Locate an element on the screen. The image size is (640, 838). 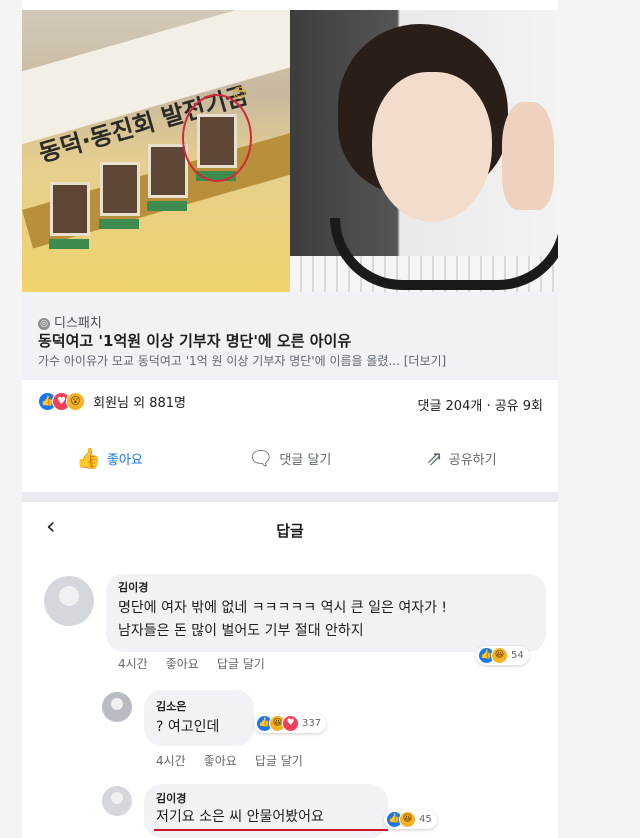
link-source: ◎ 디스패치 is located at coordinates (70, 321).